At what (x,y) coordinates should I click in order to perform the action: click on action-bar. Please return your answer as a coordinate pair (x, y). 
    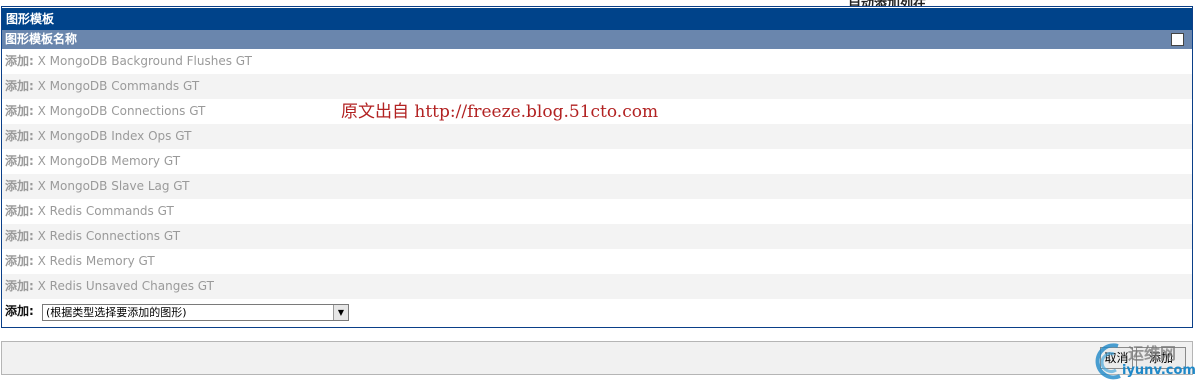
    Looking at the image, I should click on (597, 358).